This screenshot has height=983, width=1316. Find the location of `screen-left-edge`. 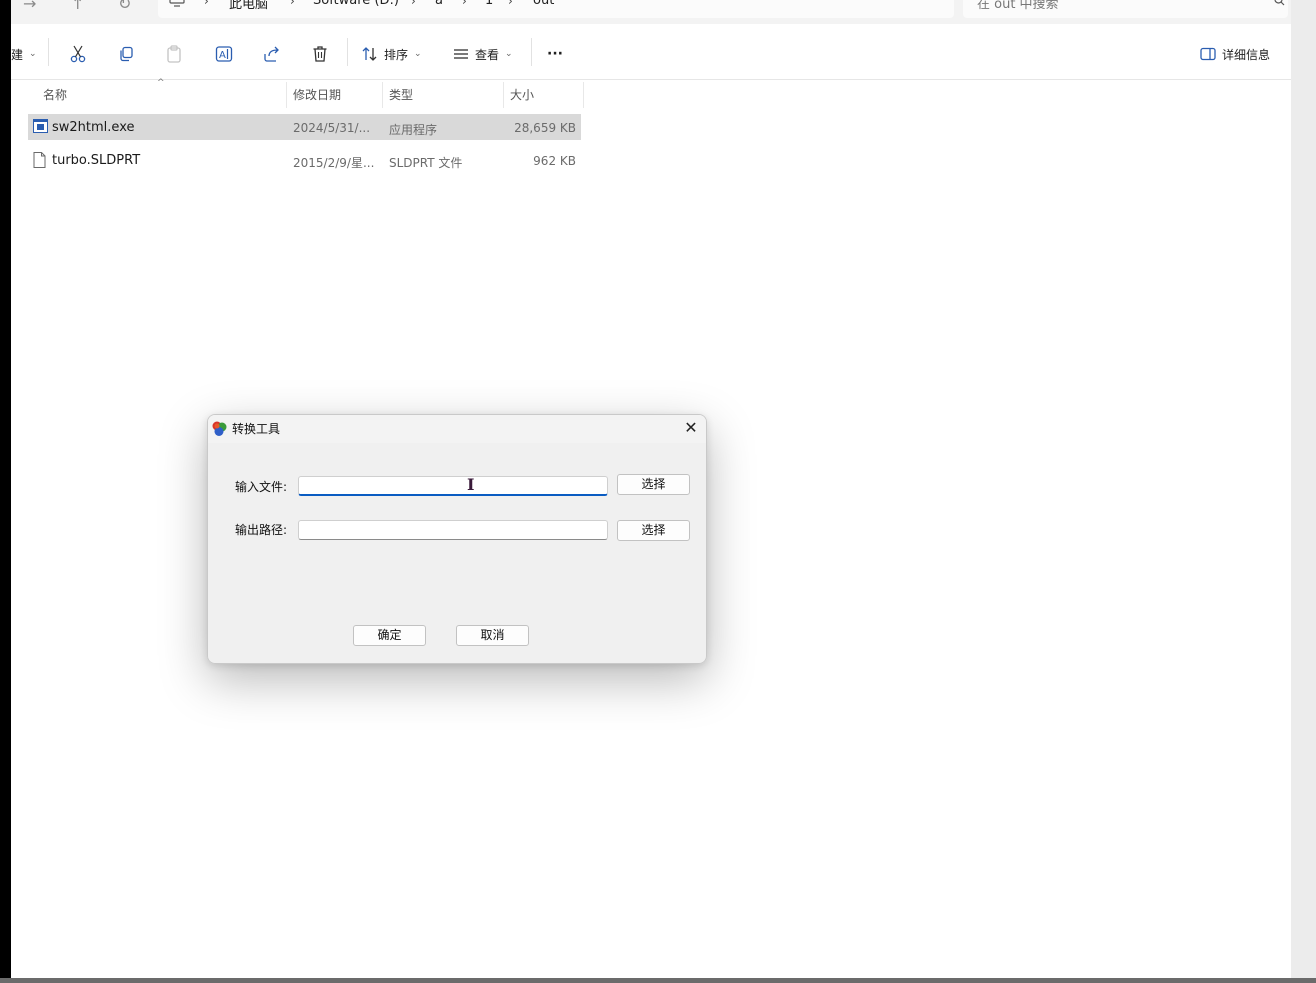

screen-left-edge is located at coordinates (5, 491).